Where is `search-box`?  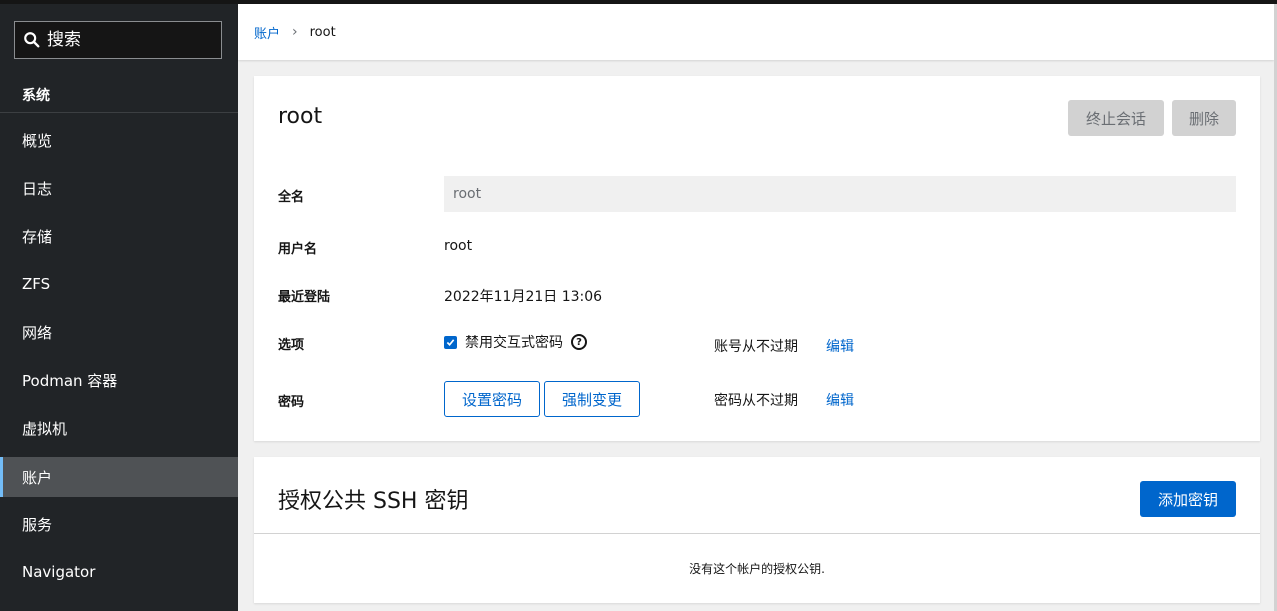 search-box is located at coordinates (118, 40).